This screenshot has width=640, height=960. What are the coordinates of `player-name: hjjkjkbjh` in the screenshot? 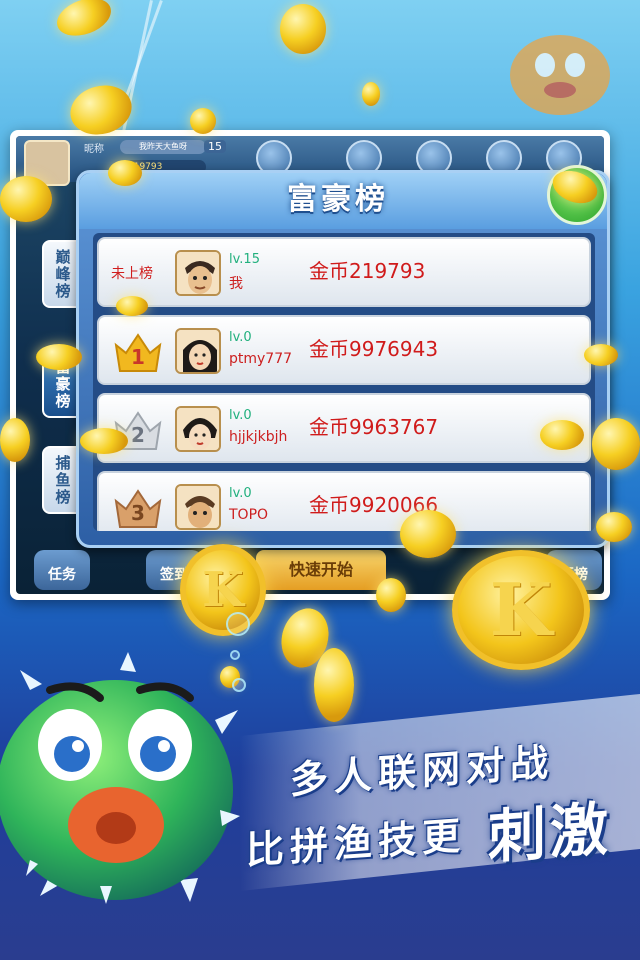 It's located at (258, 437).